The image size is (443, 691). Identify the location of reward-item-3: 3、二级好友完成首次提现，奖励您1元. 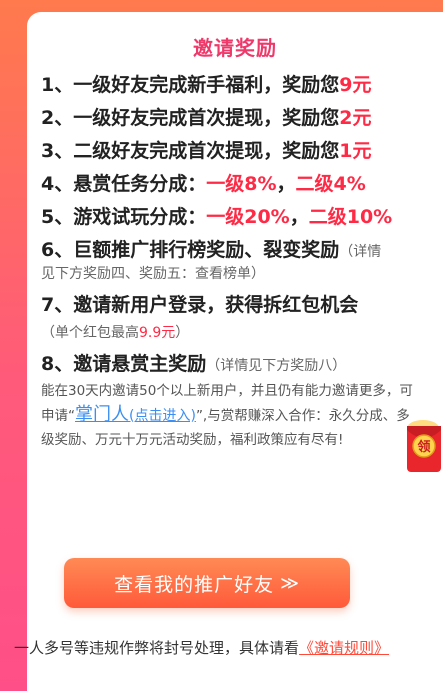
(206, 151).